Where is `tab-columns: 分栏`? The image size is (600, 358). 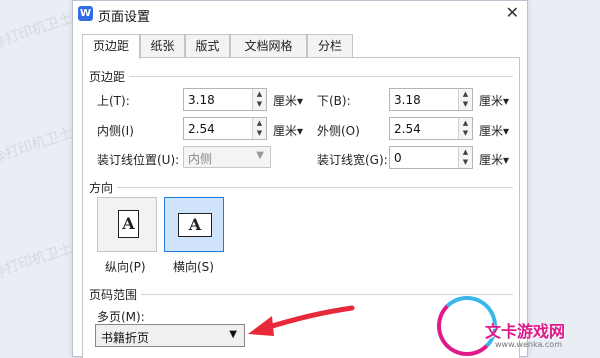 tab-columns: 分栏 is located at coordinates (330, 46).